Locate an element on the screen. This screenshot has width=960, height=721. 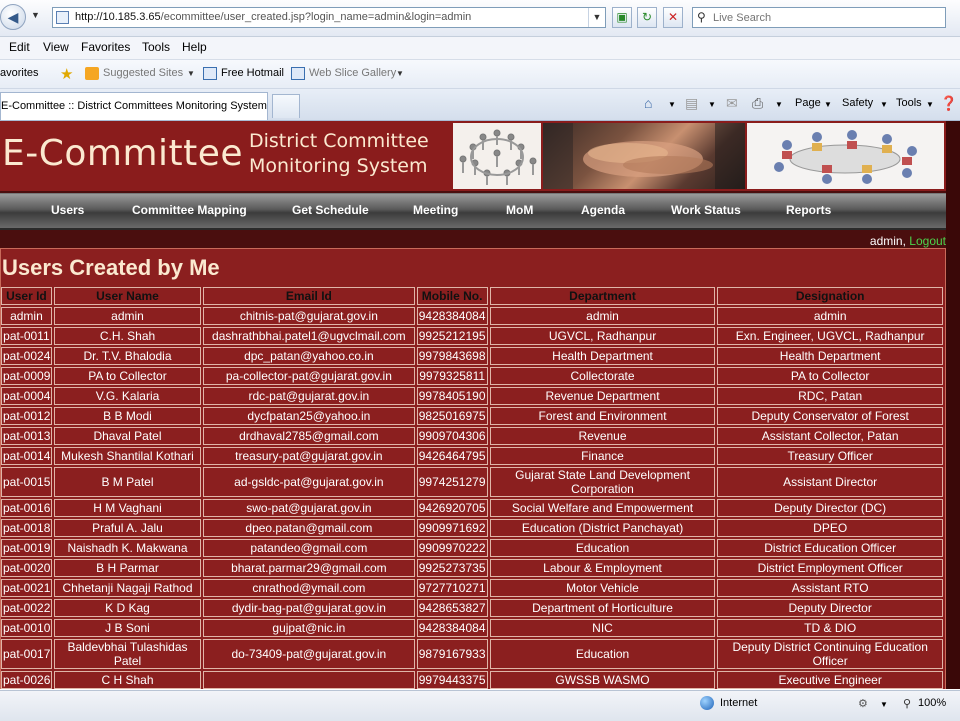
fav-link-suggested-sites: Suggested Sites is located at coordinates (143, 73).